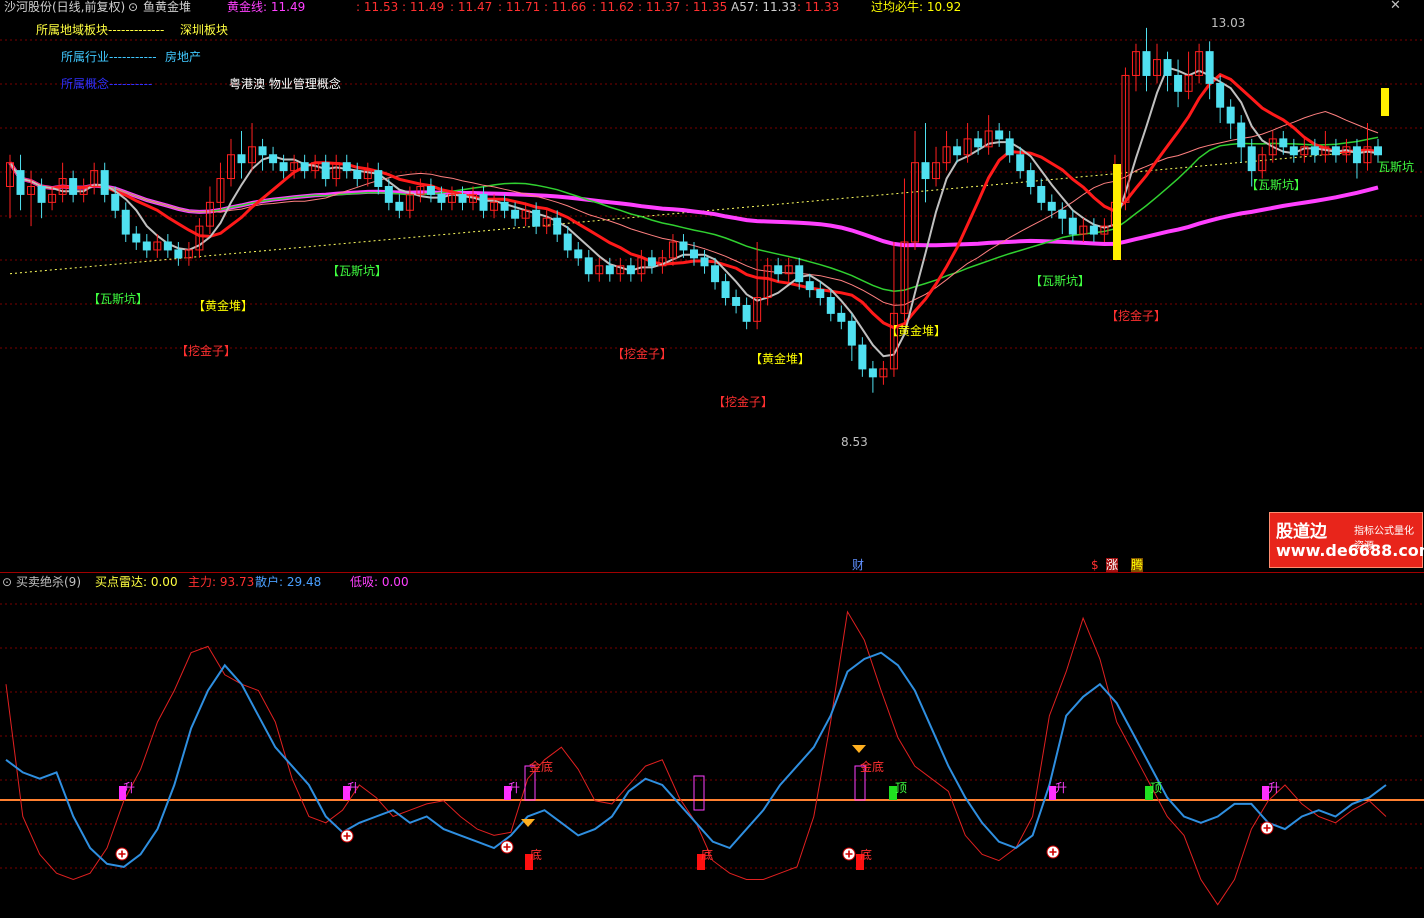 The image size is (1424, 918). What do you see at coordinates (1228, 23) in the screenshot?
I see `high-price-label: 13.03` at bounding box center [1228, 23].